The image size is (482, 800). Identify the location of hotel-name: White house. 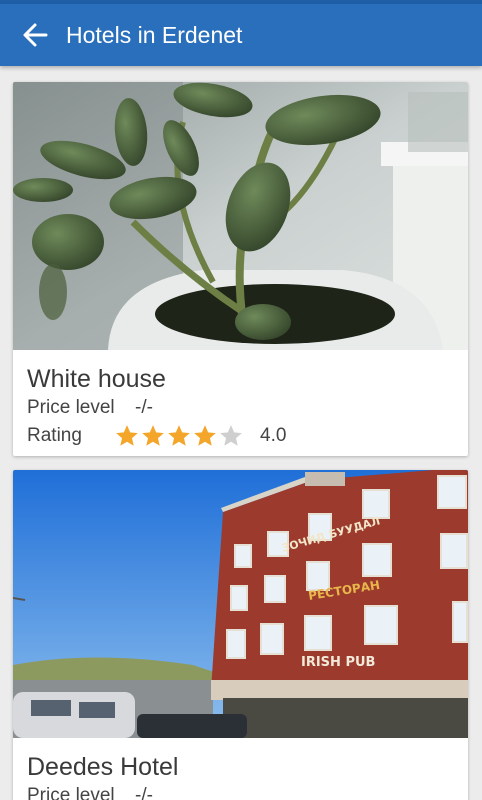
(96, 379).